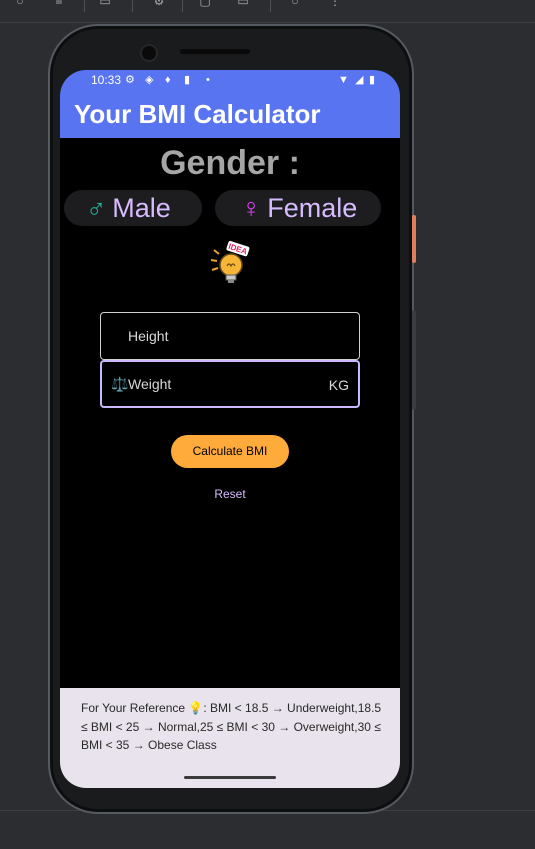 This screenshot has height=849, width=535. Describe the element at coordinates (343, 80) in the screenshot. I see `wifi-icon: ▼` at that location.